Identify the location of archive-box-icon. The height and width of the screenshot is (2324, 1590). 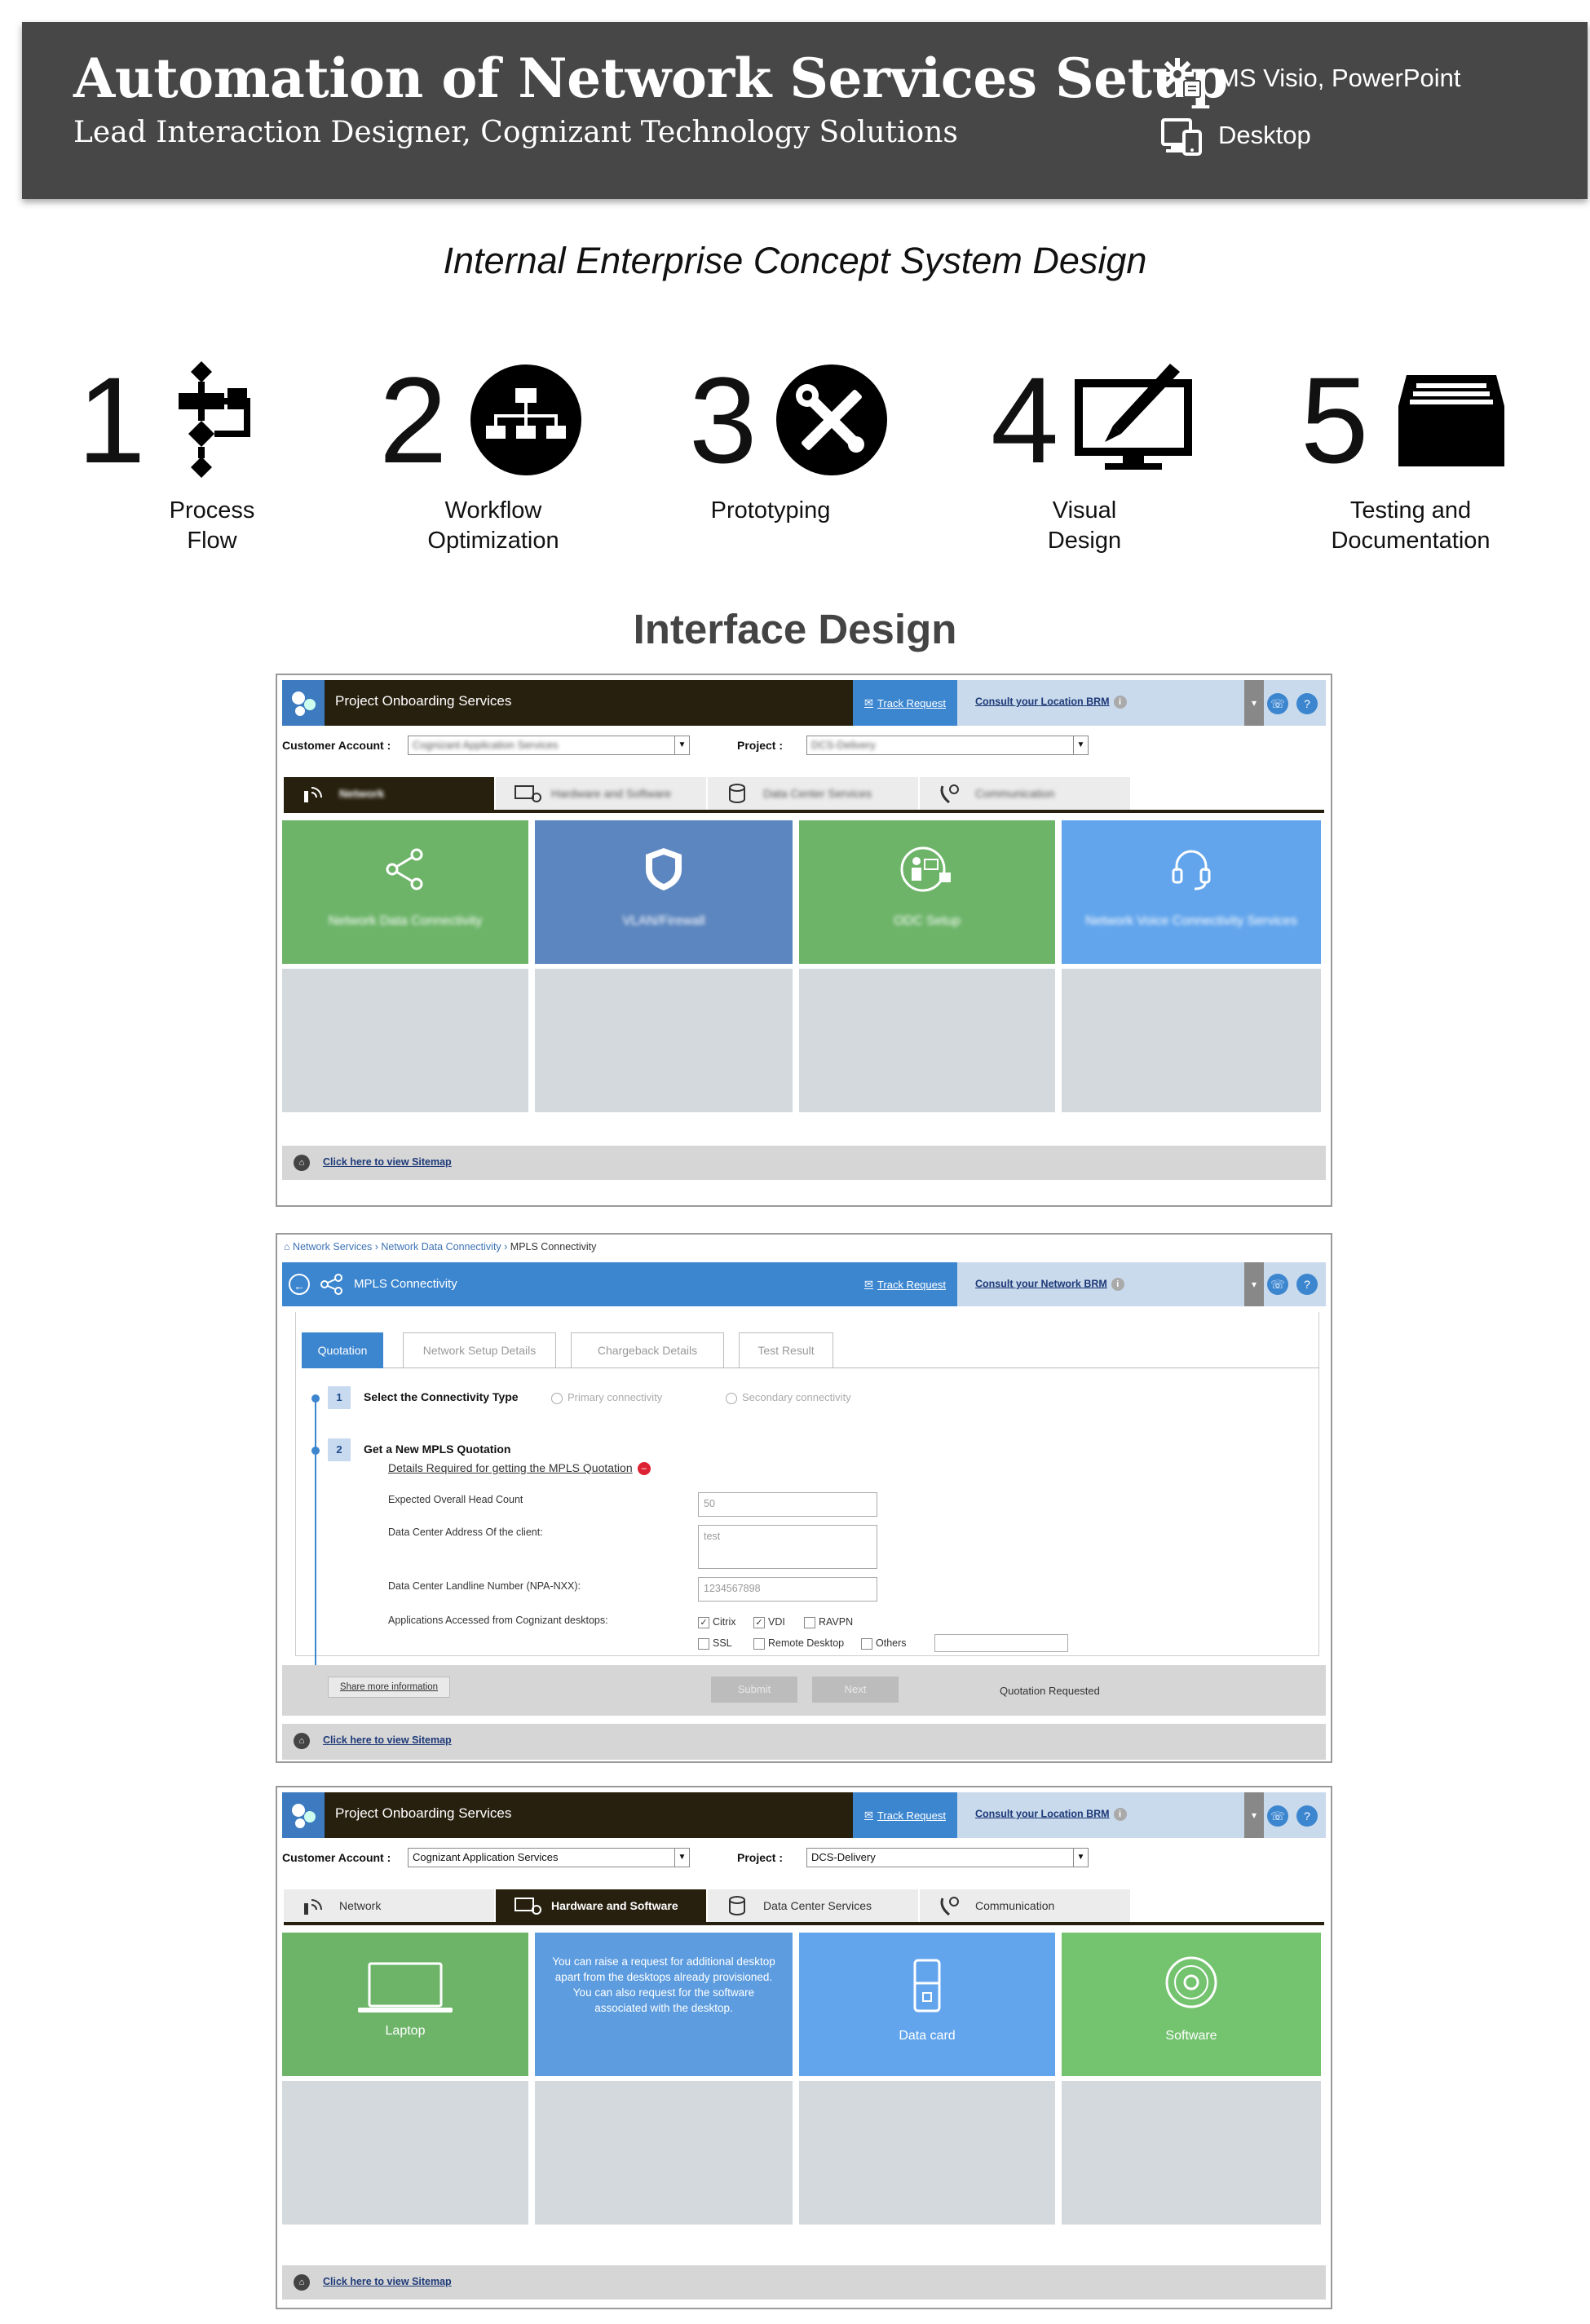
(1451, 421).